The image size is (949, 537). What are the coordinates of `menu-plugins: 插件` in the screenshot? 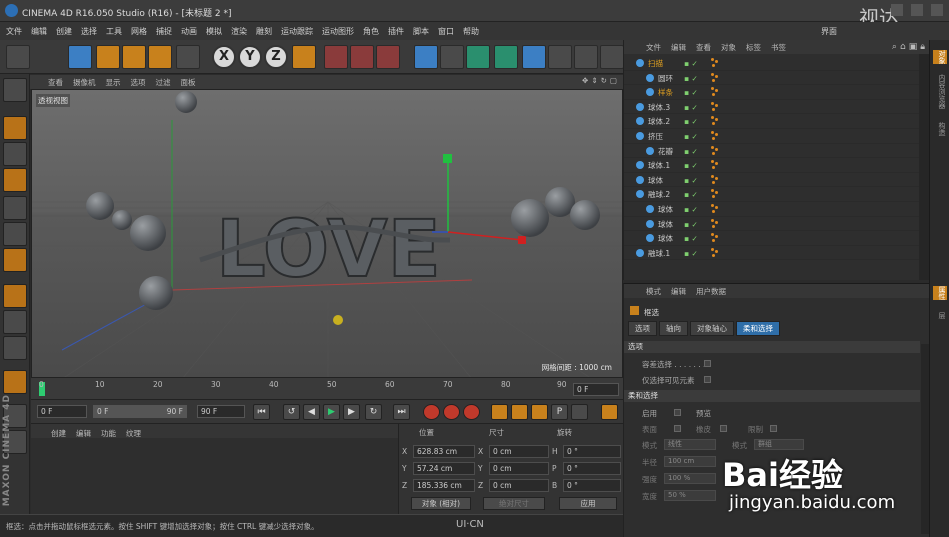 It's located at (396, 31).